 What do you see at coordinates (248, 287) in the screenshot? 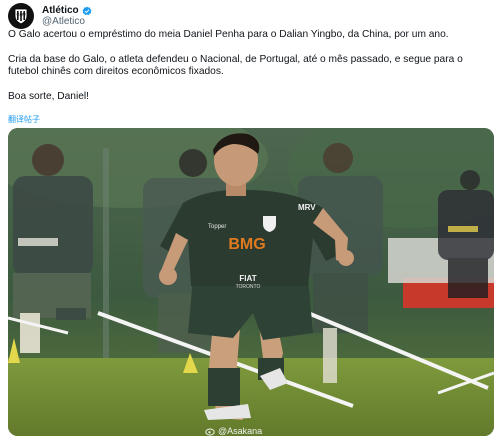
I see `jersey-fiat-sub-text: TORONTO` at bounding box center [248, 287].